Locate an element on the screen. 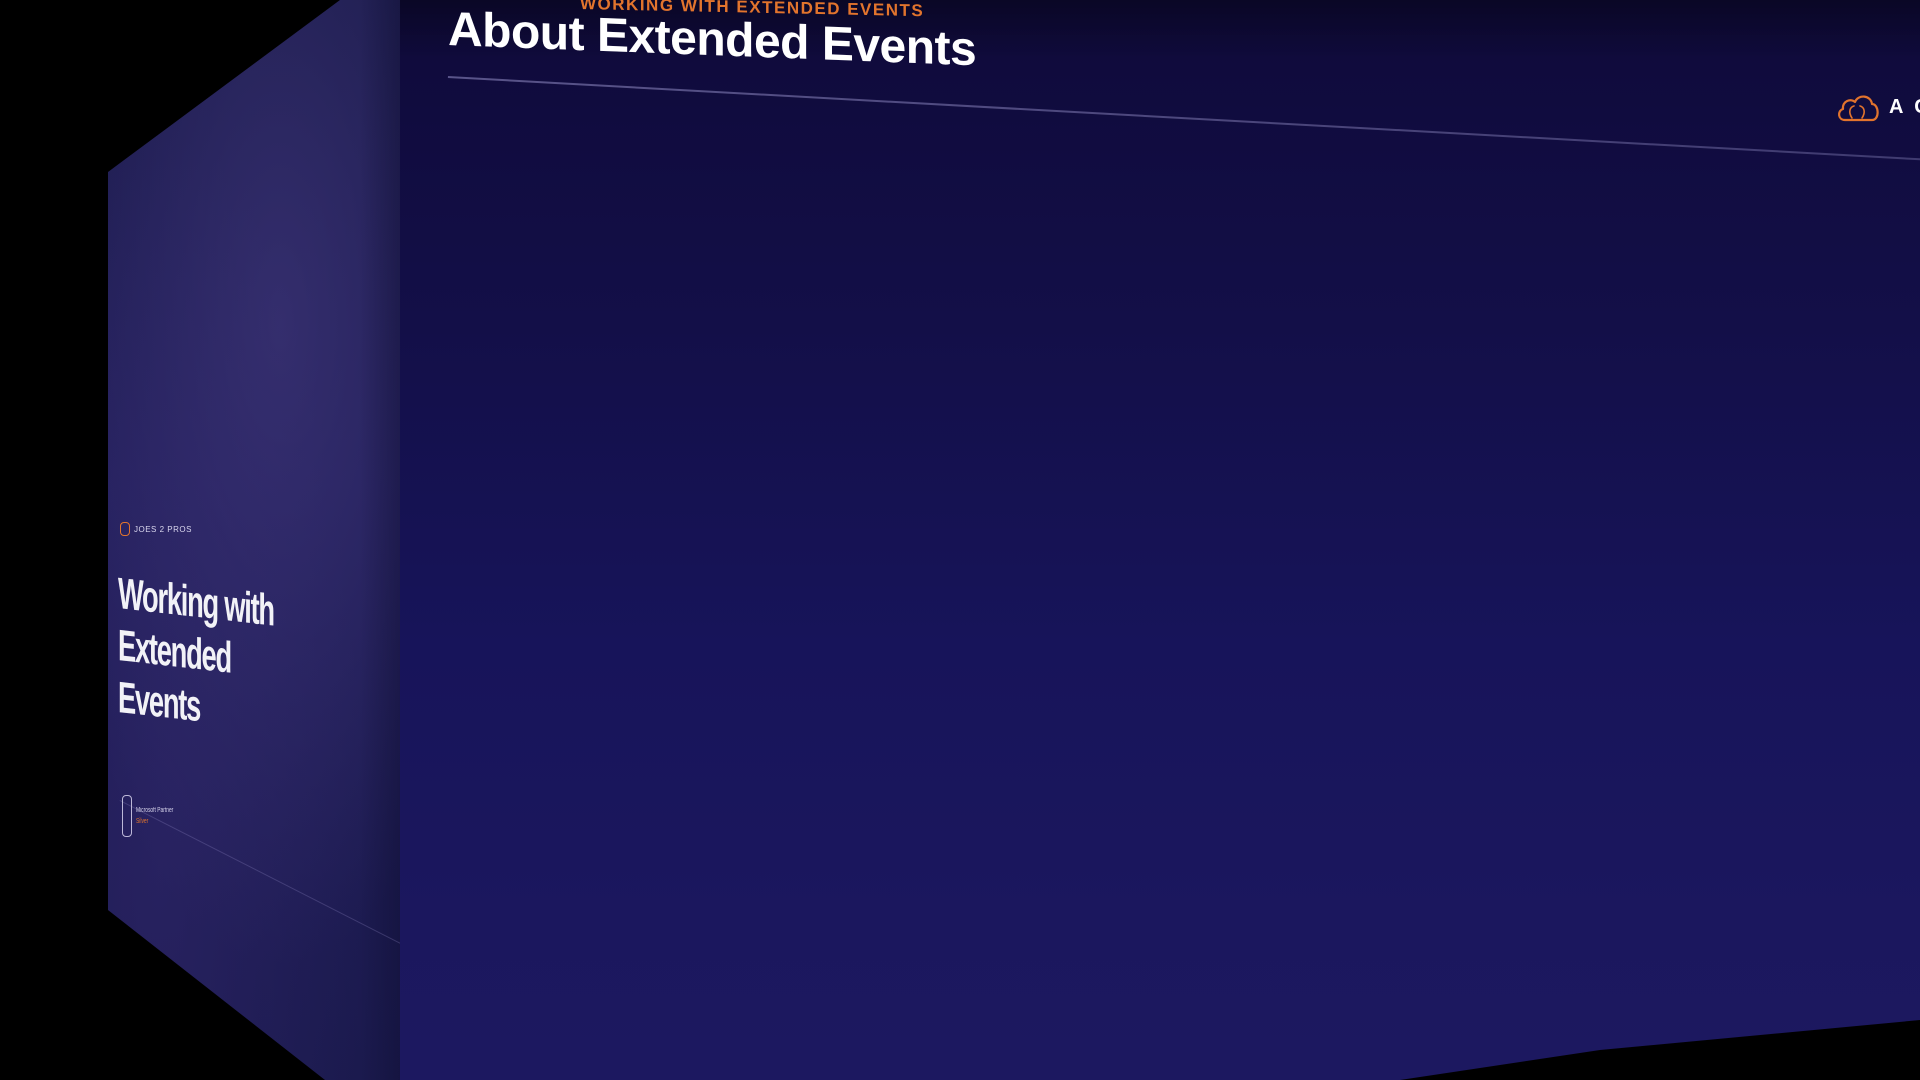 This screenshot has height=1080, width=1920. previous-slide-title: Working with Extended Events is located at coordinates (196, 650).